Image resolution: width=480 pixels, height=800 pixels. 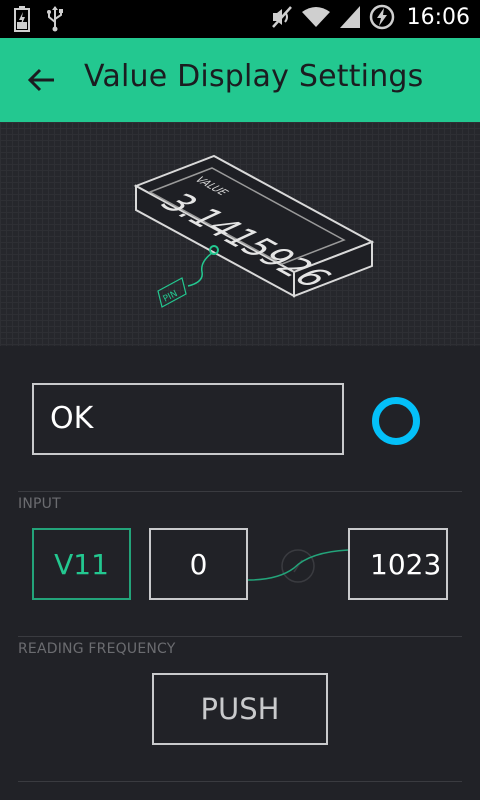 I want to click on status-time: 16:06, so click(x=438, y=17).